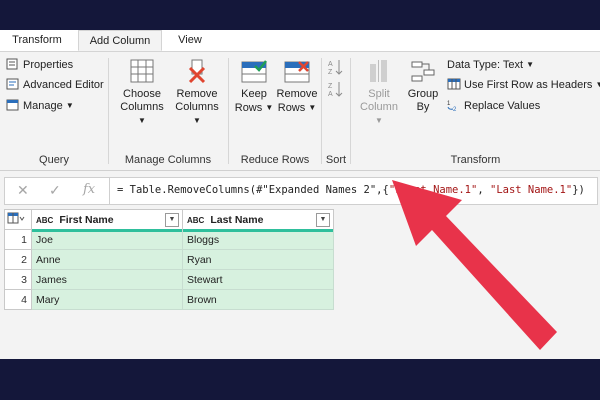 This screenshot has width=600, height=400. What do you see at coordinates (107, 279) in the screenshot?
I see `cell-first-name: James` at bounding box center [107, 279].